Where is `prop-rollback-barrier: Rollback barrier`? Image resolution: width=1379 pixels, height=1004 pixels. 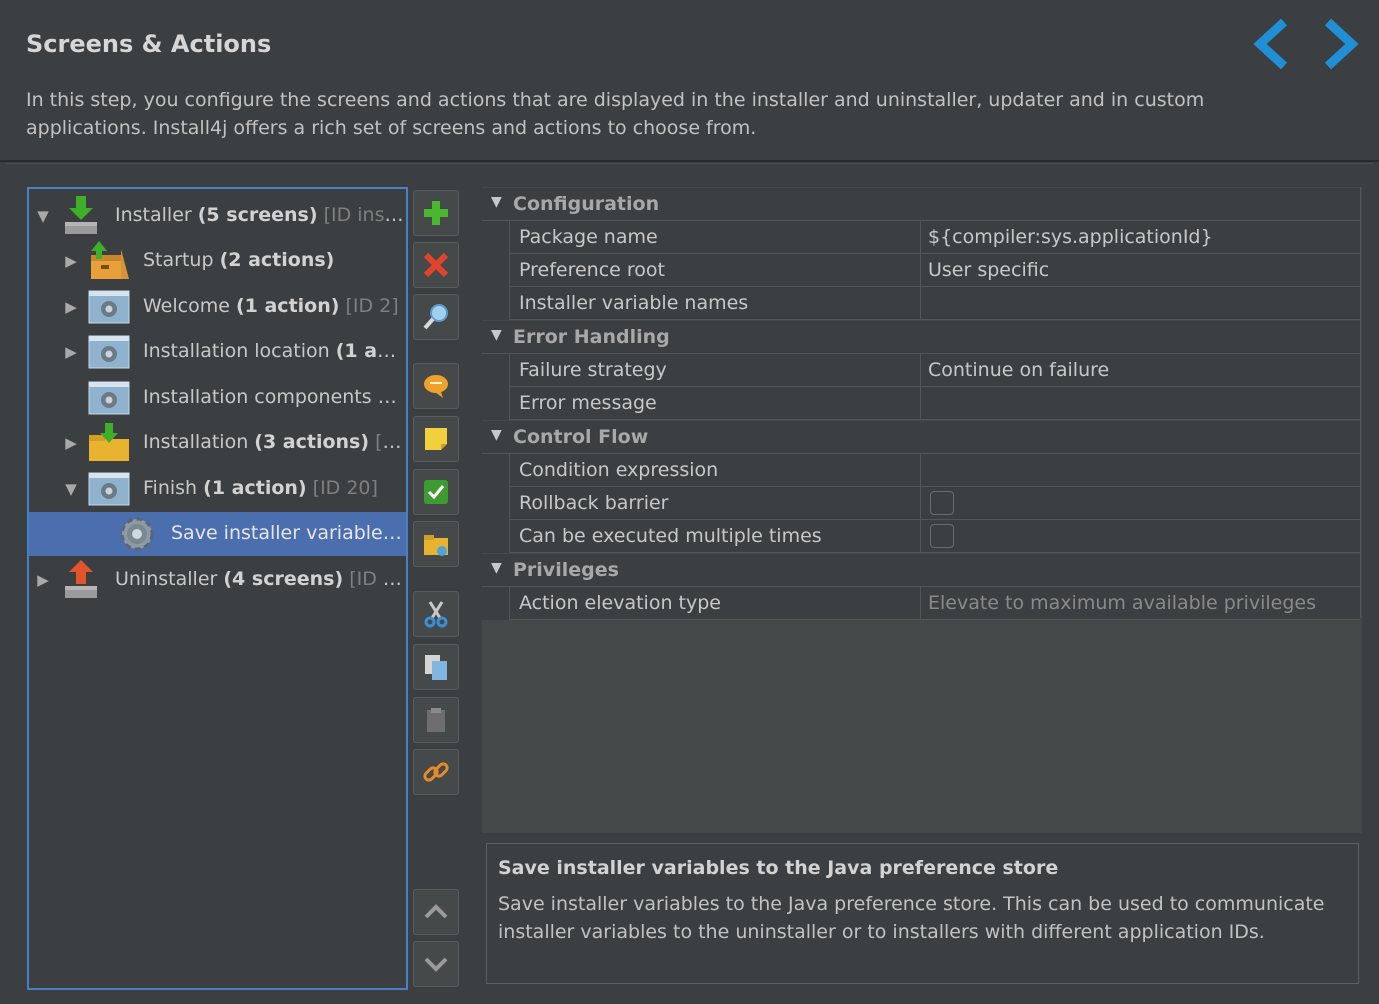 prop-rollback-barrier: Rollback barrier is located at coordinates (921, 503).